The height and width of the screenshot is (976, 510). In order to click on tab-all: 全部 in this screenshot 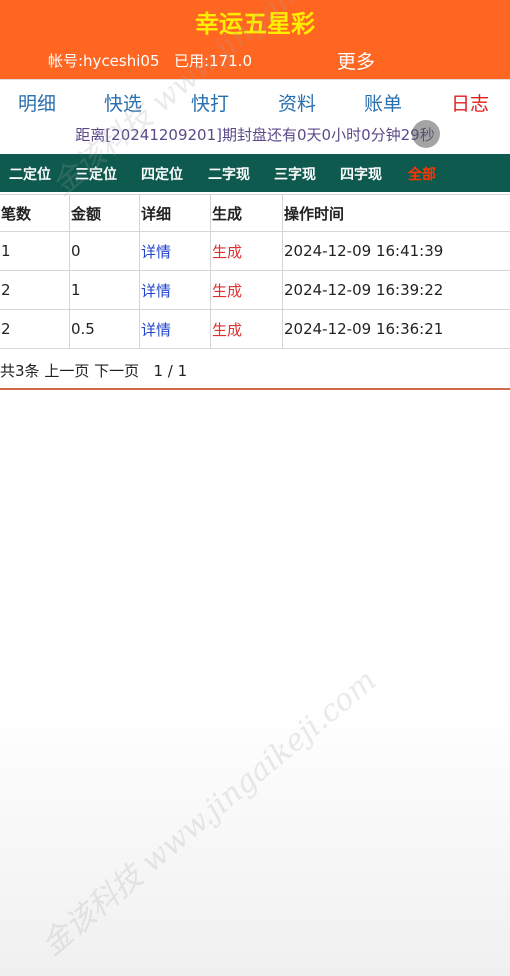, I will do `click(422, 174)`.